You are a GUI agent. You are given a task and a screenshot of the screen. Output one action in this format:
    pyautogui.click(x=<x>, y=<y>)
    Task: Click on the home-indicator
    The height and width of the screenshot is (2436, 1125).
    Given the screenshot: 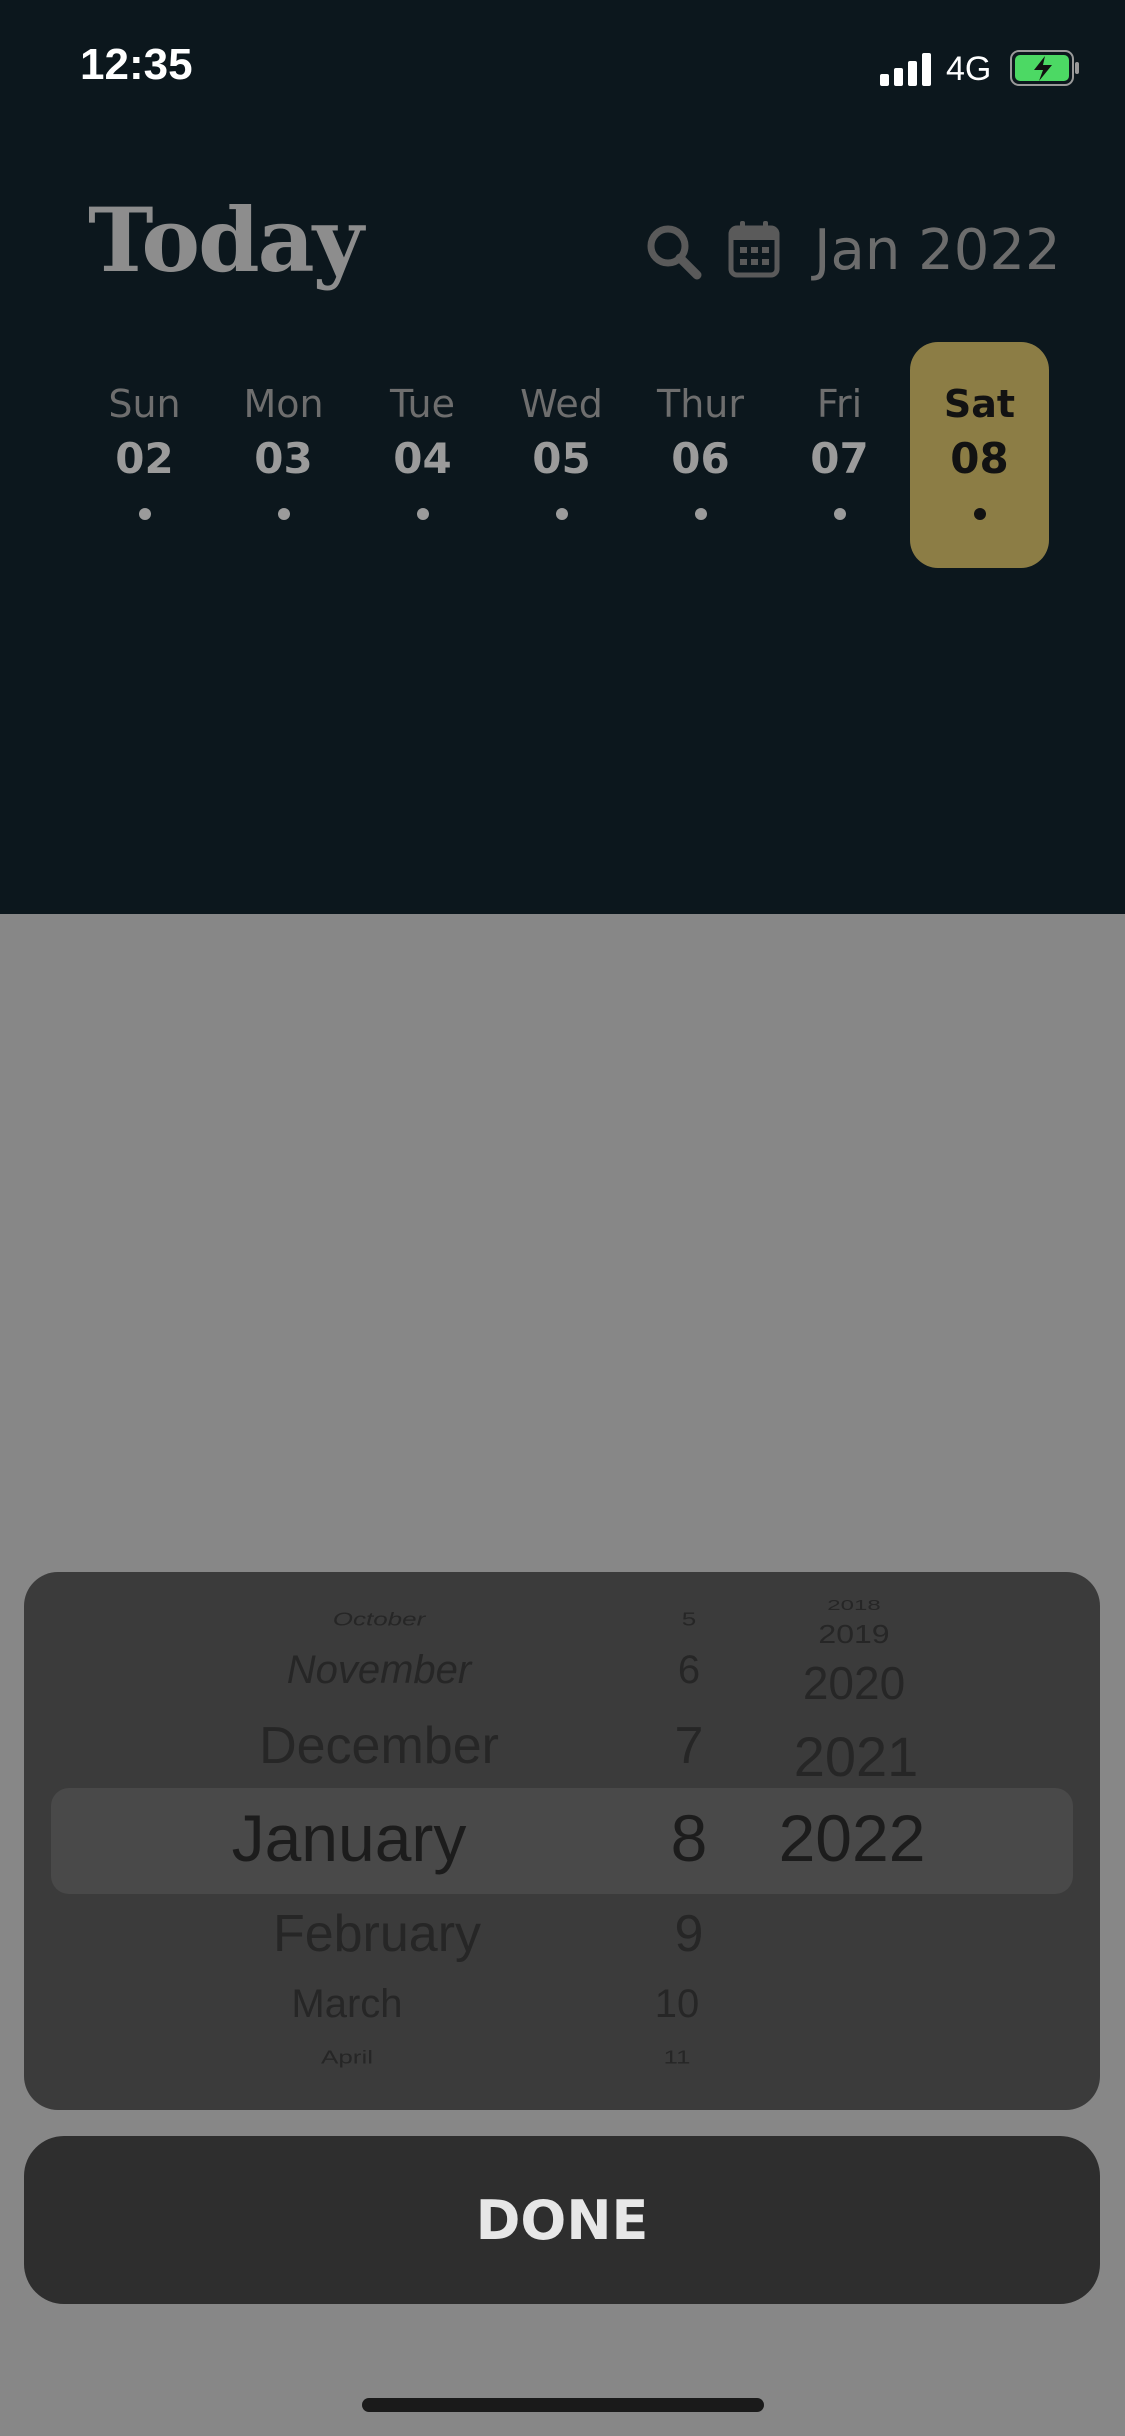 What is the action you would take?
    pyautogui.click(x=563, y=2405)
    